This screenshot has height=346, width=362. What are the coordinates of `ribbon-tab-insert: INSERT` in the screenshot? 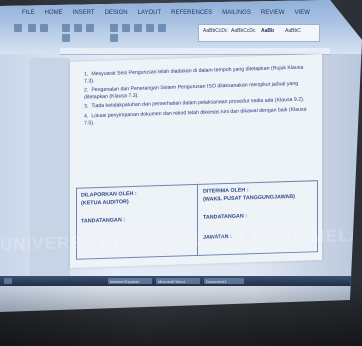 It's located at (84, 13).